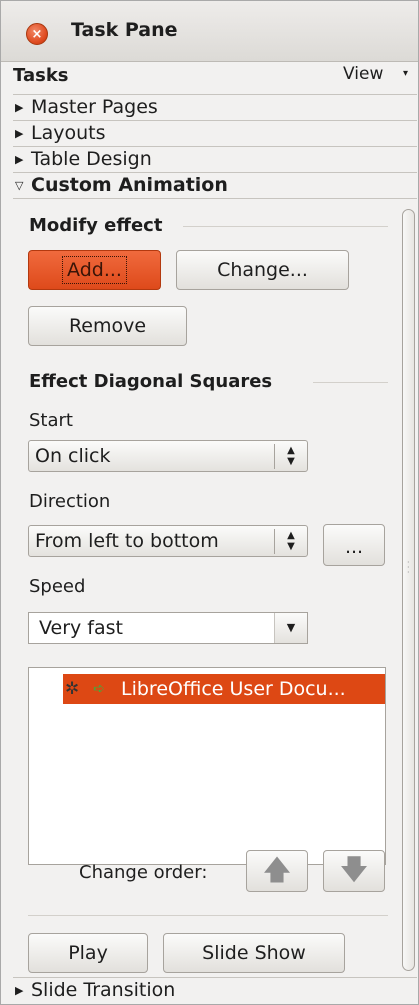 This screenshot has width=419, height=1005. I want to click on speed-value: Very fast, so click(81, 628).